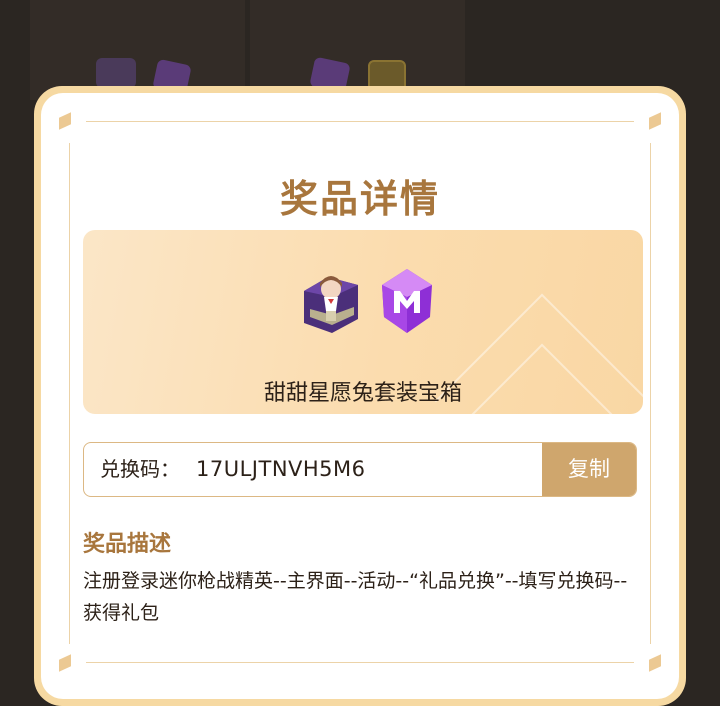 The image size is (720, 706). I want to click on background-chest-icon, so click(116, 73).